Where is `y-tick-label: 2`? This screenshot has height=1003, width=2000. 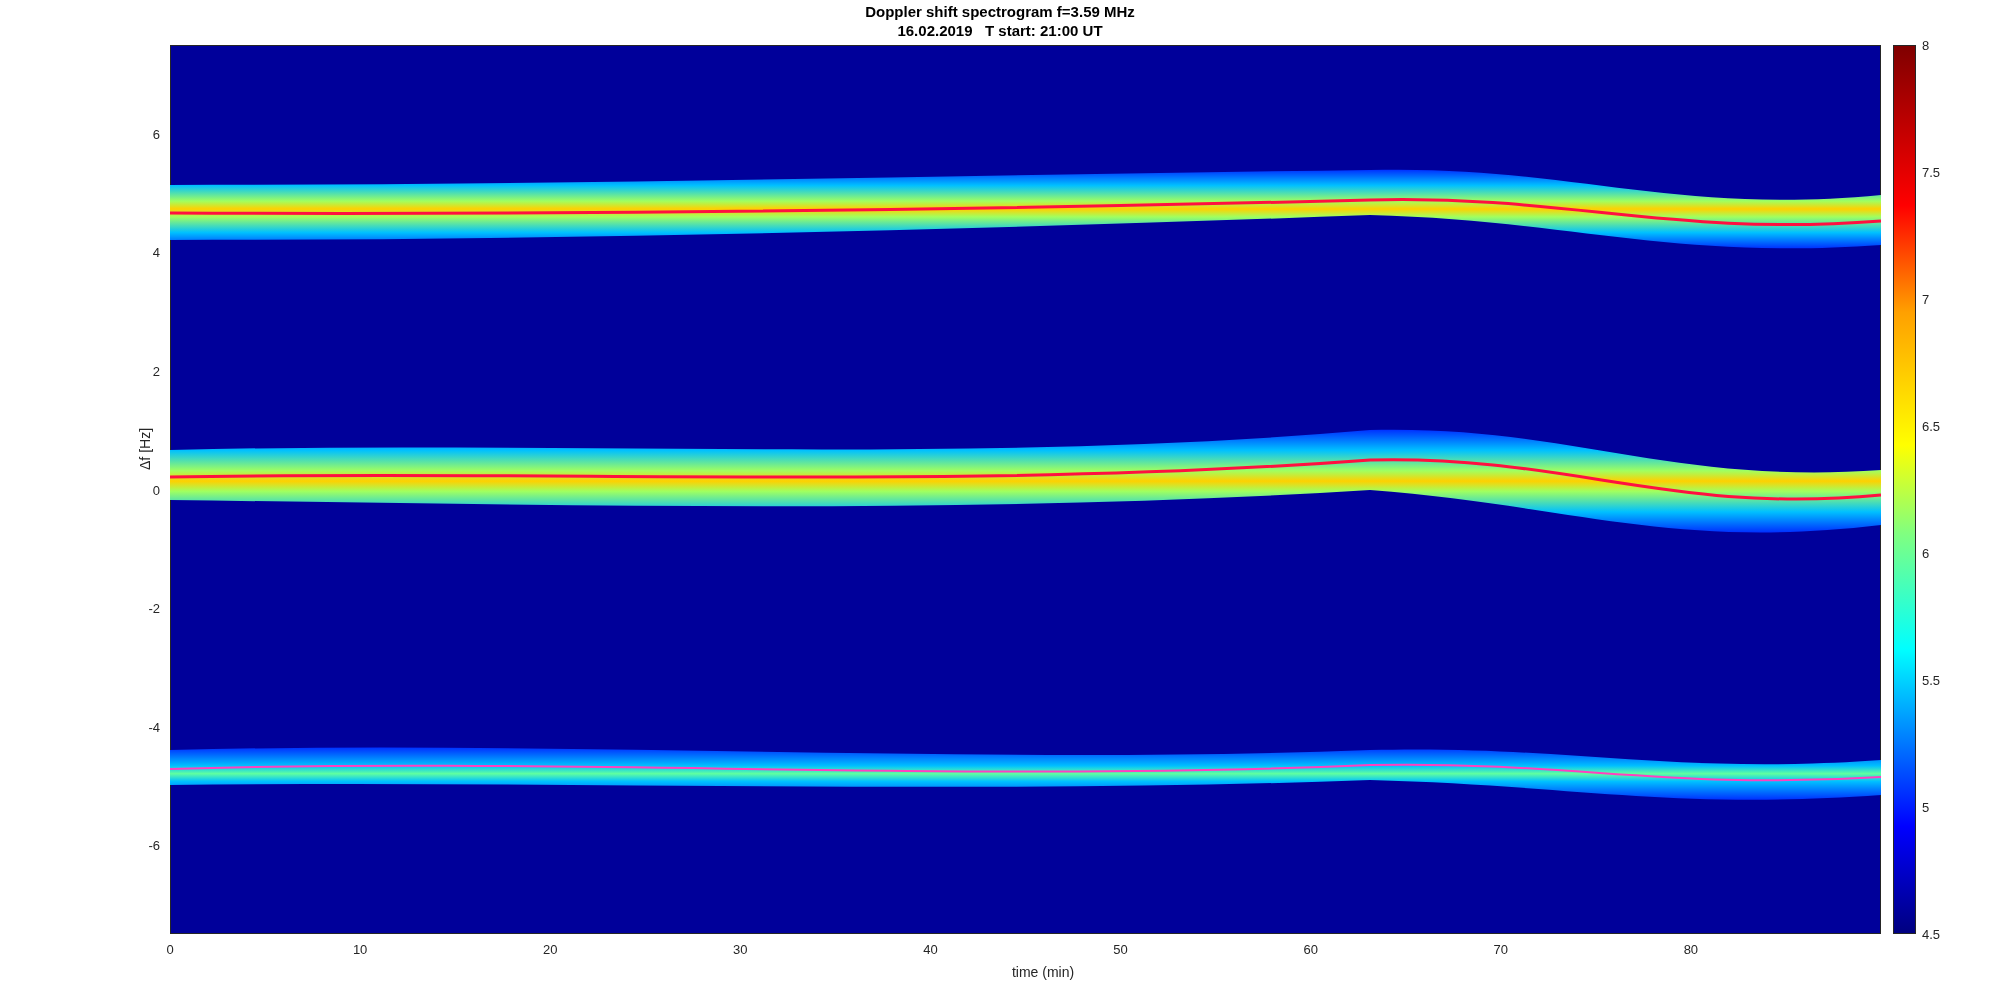 y-tick-label: 2 is located at coordinates (155, 371).